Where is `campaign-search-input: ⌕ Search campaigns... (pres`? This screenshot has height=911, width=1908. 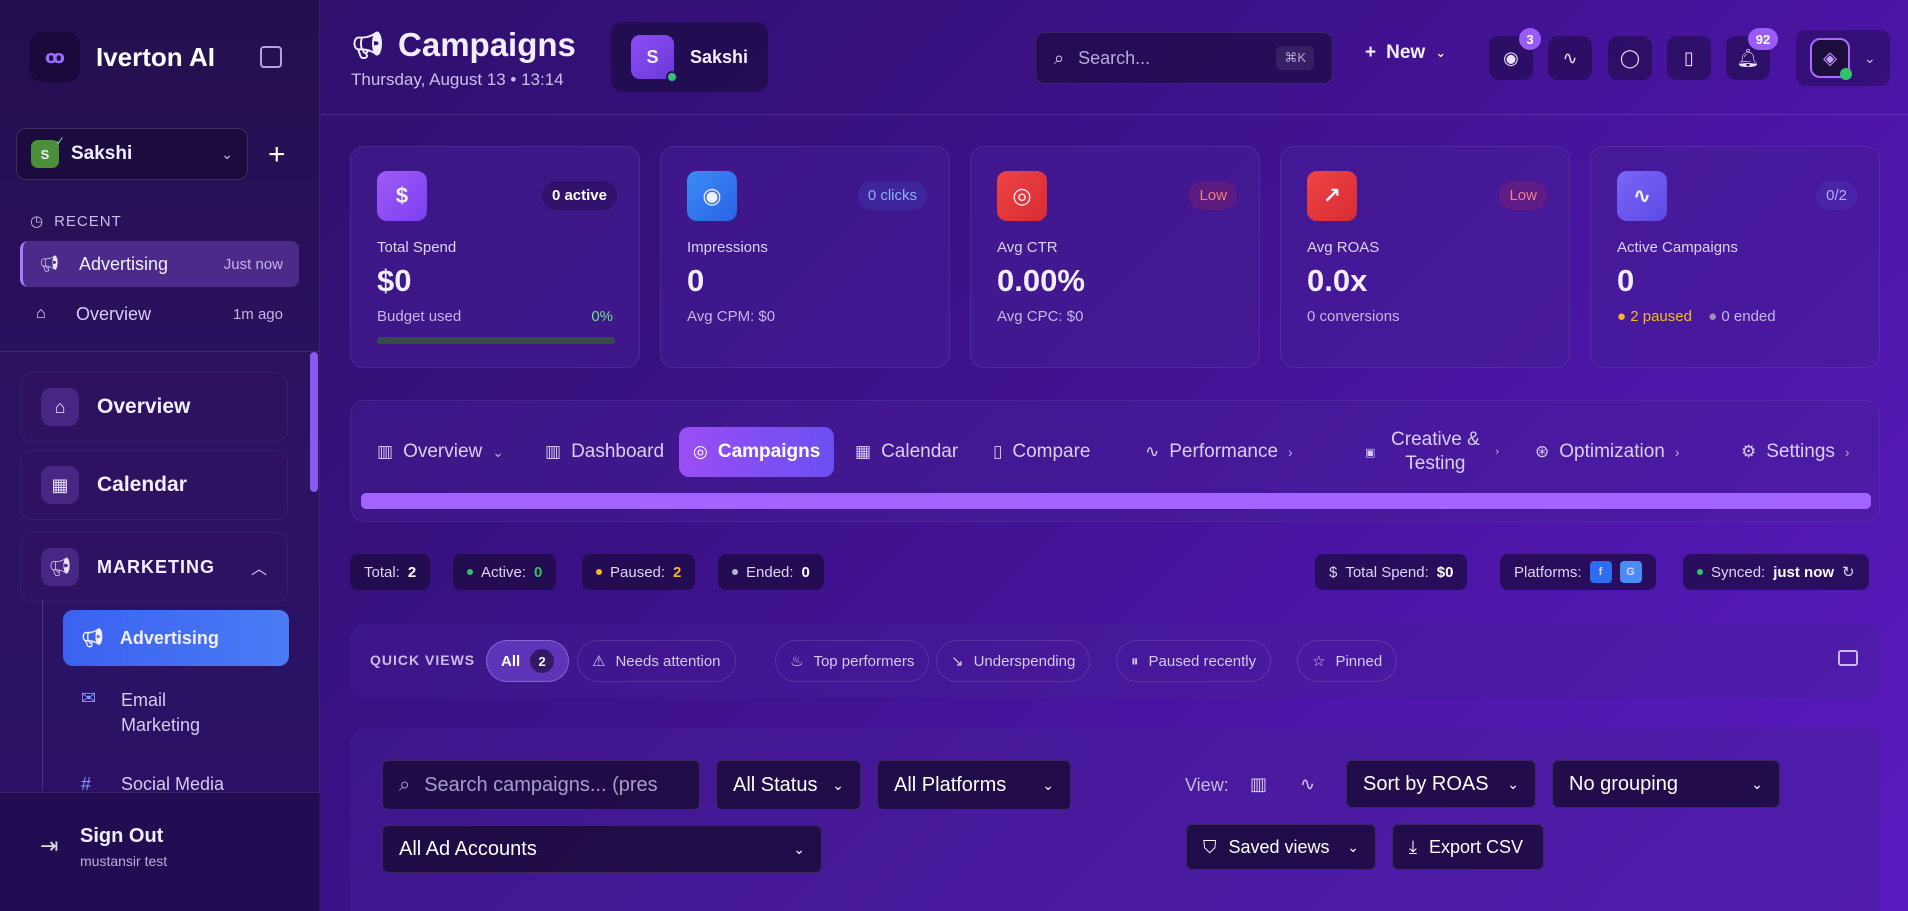 campaign-search-input: ⌕ Search campaigns... (pres is located at coordinates (541, 785).